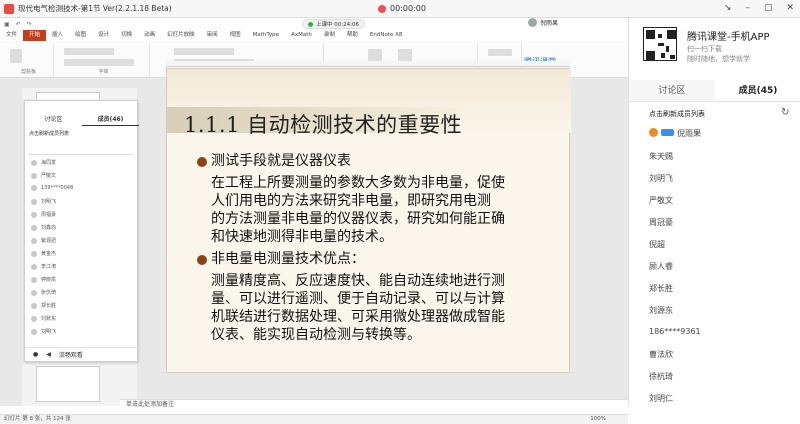 This screenshot has width=800, height=424. What do you see at coordinates (768, 8) in the screenshot?
I see `maximize-button: ▢` at bounding box center [768, 8].